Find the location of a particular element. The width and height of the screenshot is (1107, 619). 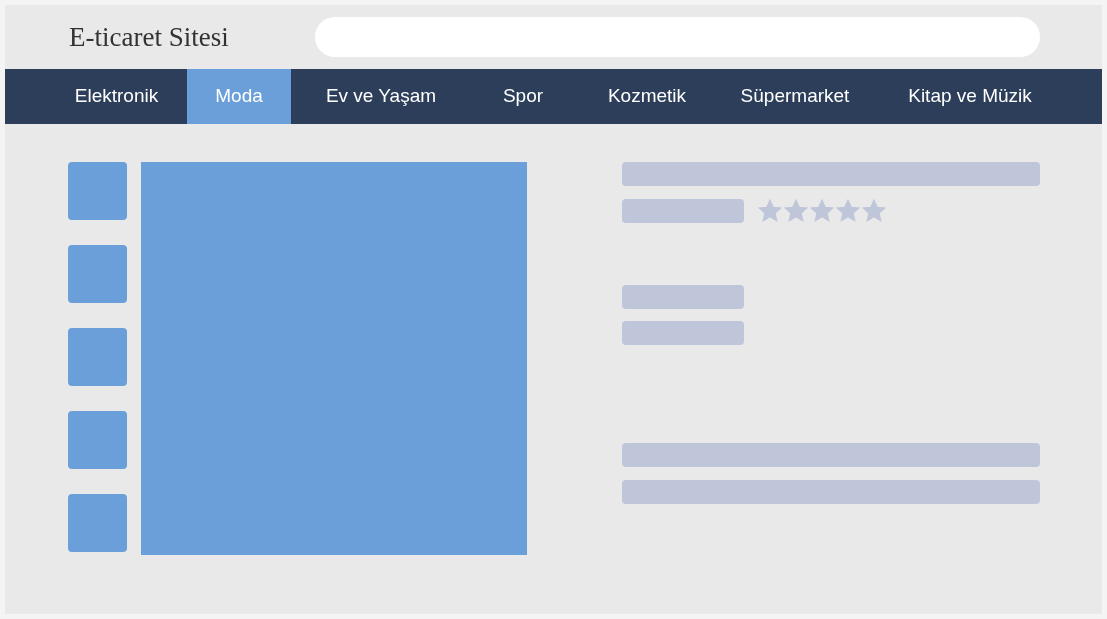

site-title: E-ticaret Sitesi is located at coordinates (149, 37).